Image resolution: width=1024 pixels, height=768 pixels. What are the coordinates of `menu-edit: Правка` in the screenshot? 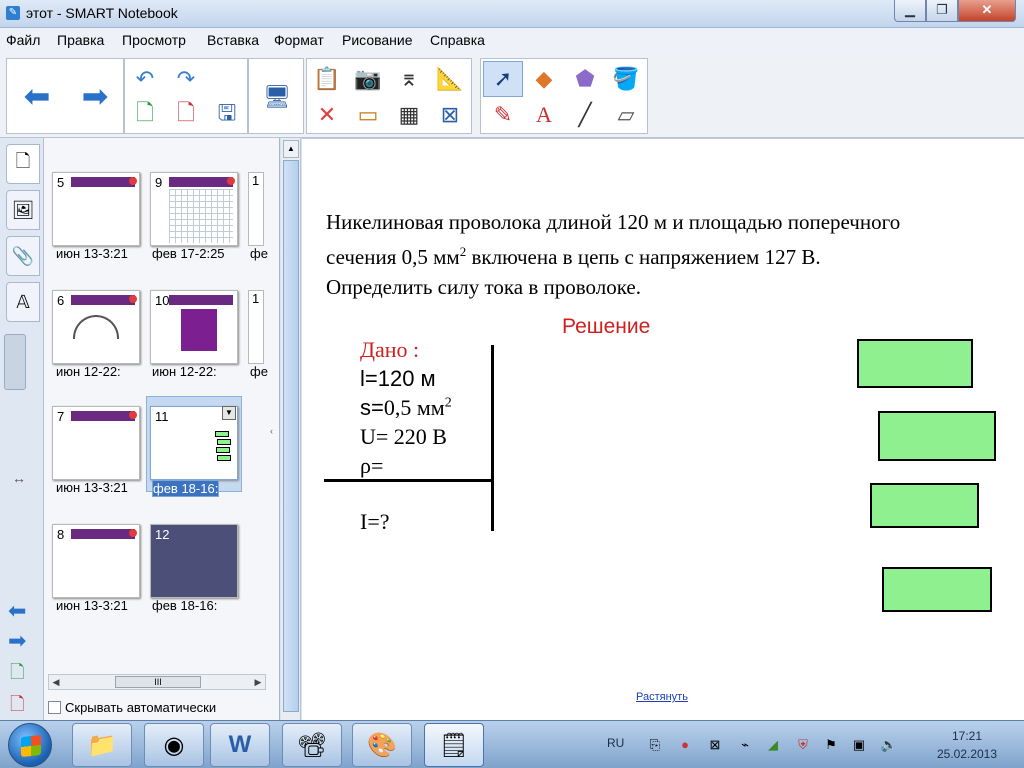 It's located at (80, 40).